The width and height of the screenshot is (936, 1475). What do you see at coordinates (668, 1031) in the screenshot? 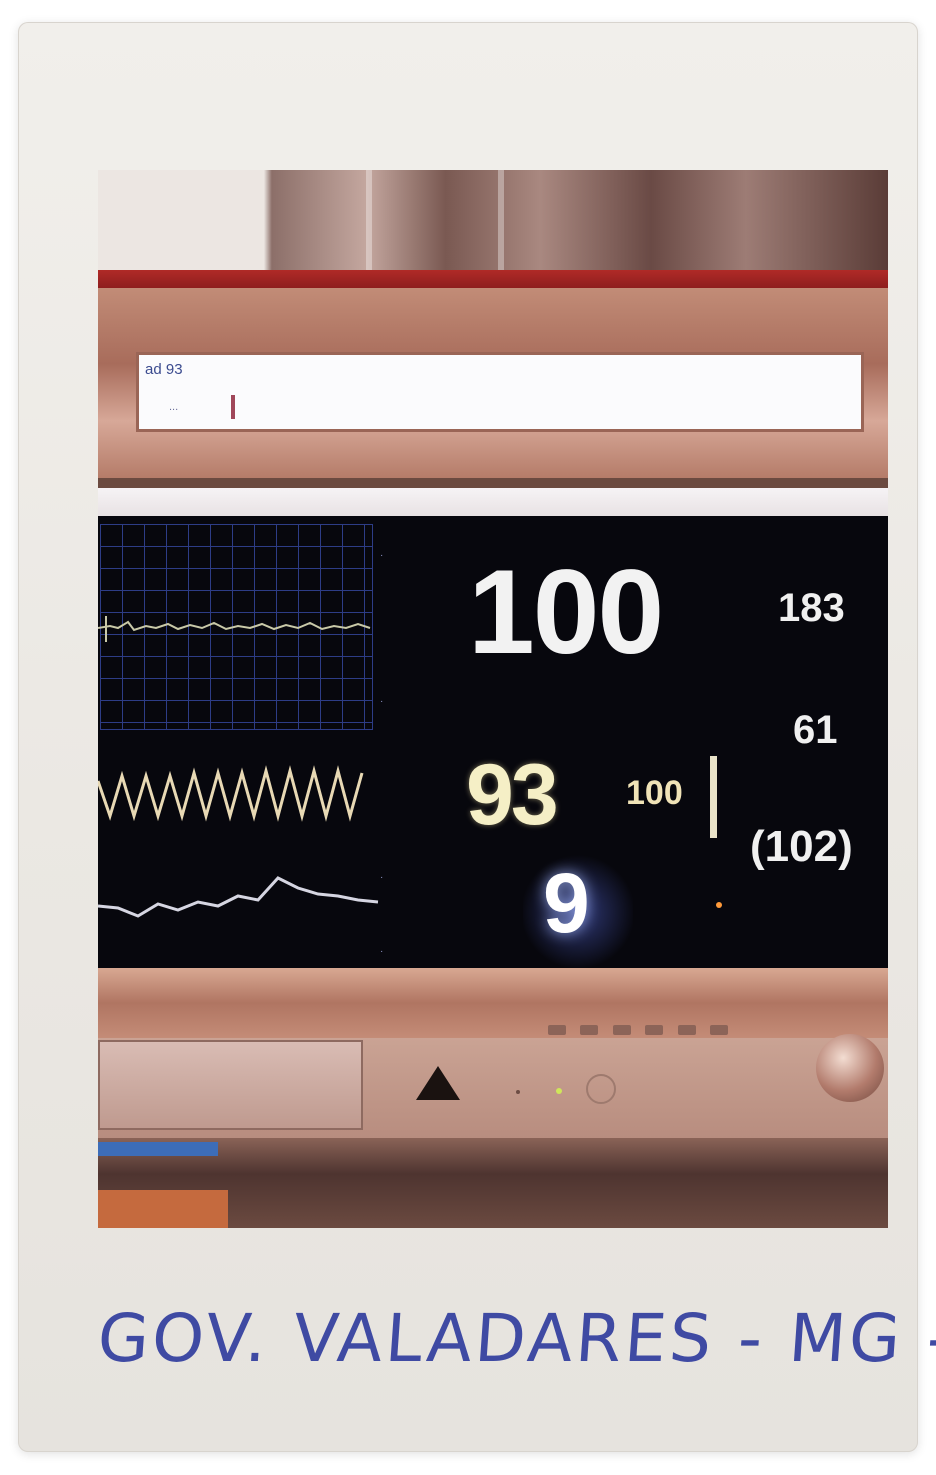
I see `panel-button-row` at bounding box center [668, 1031].